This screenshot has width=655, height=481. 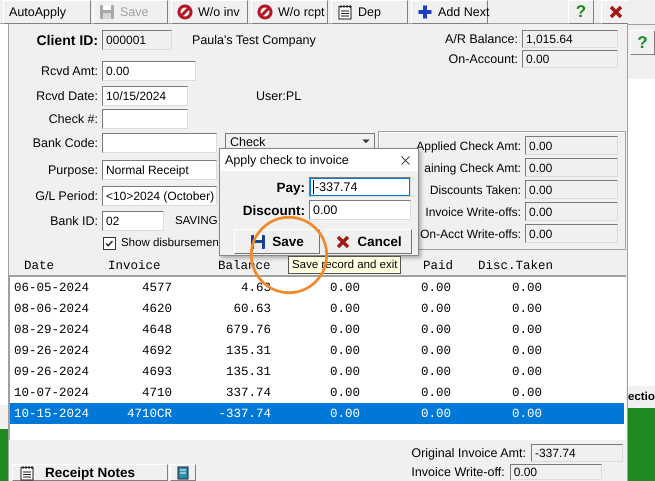 What do you see at coordinates (90, 472) in the screenshot?
I see `notes-button: Receipt Notes` at bounding box center [90, 472].